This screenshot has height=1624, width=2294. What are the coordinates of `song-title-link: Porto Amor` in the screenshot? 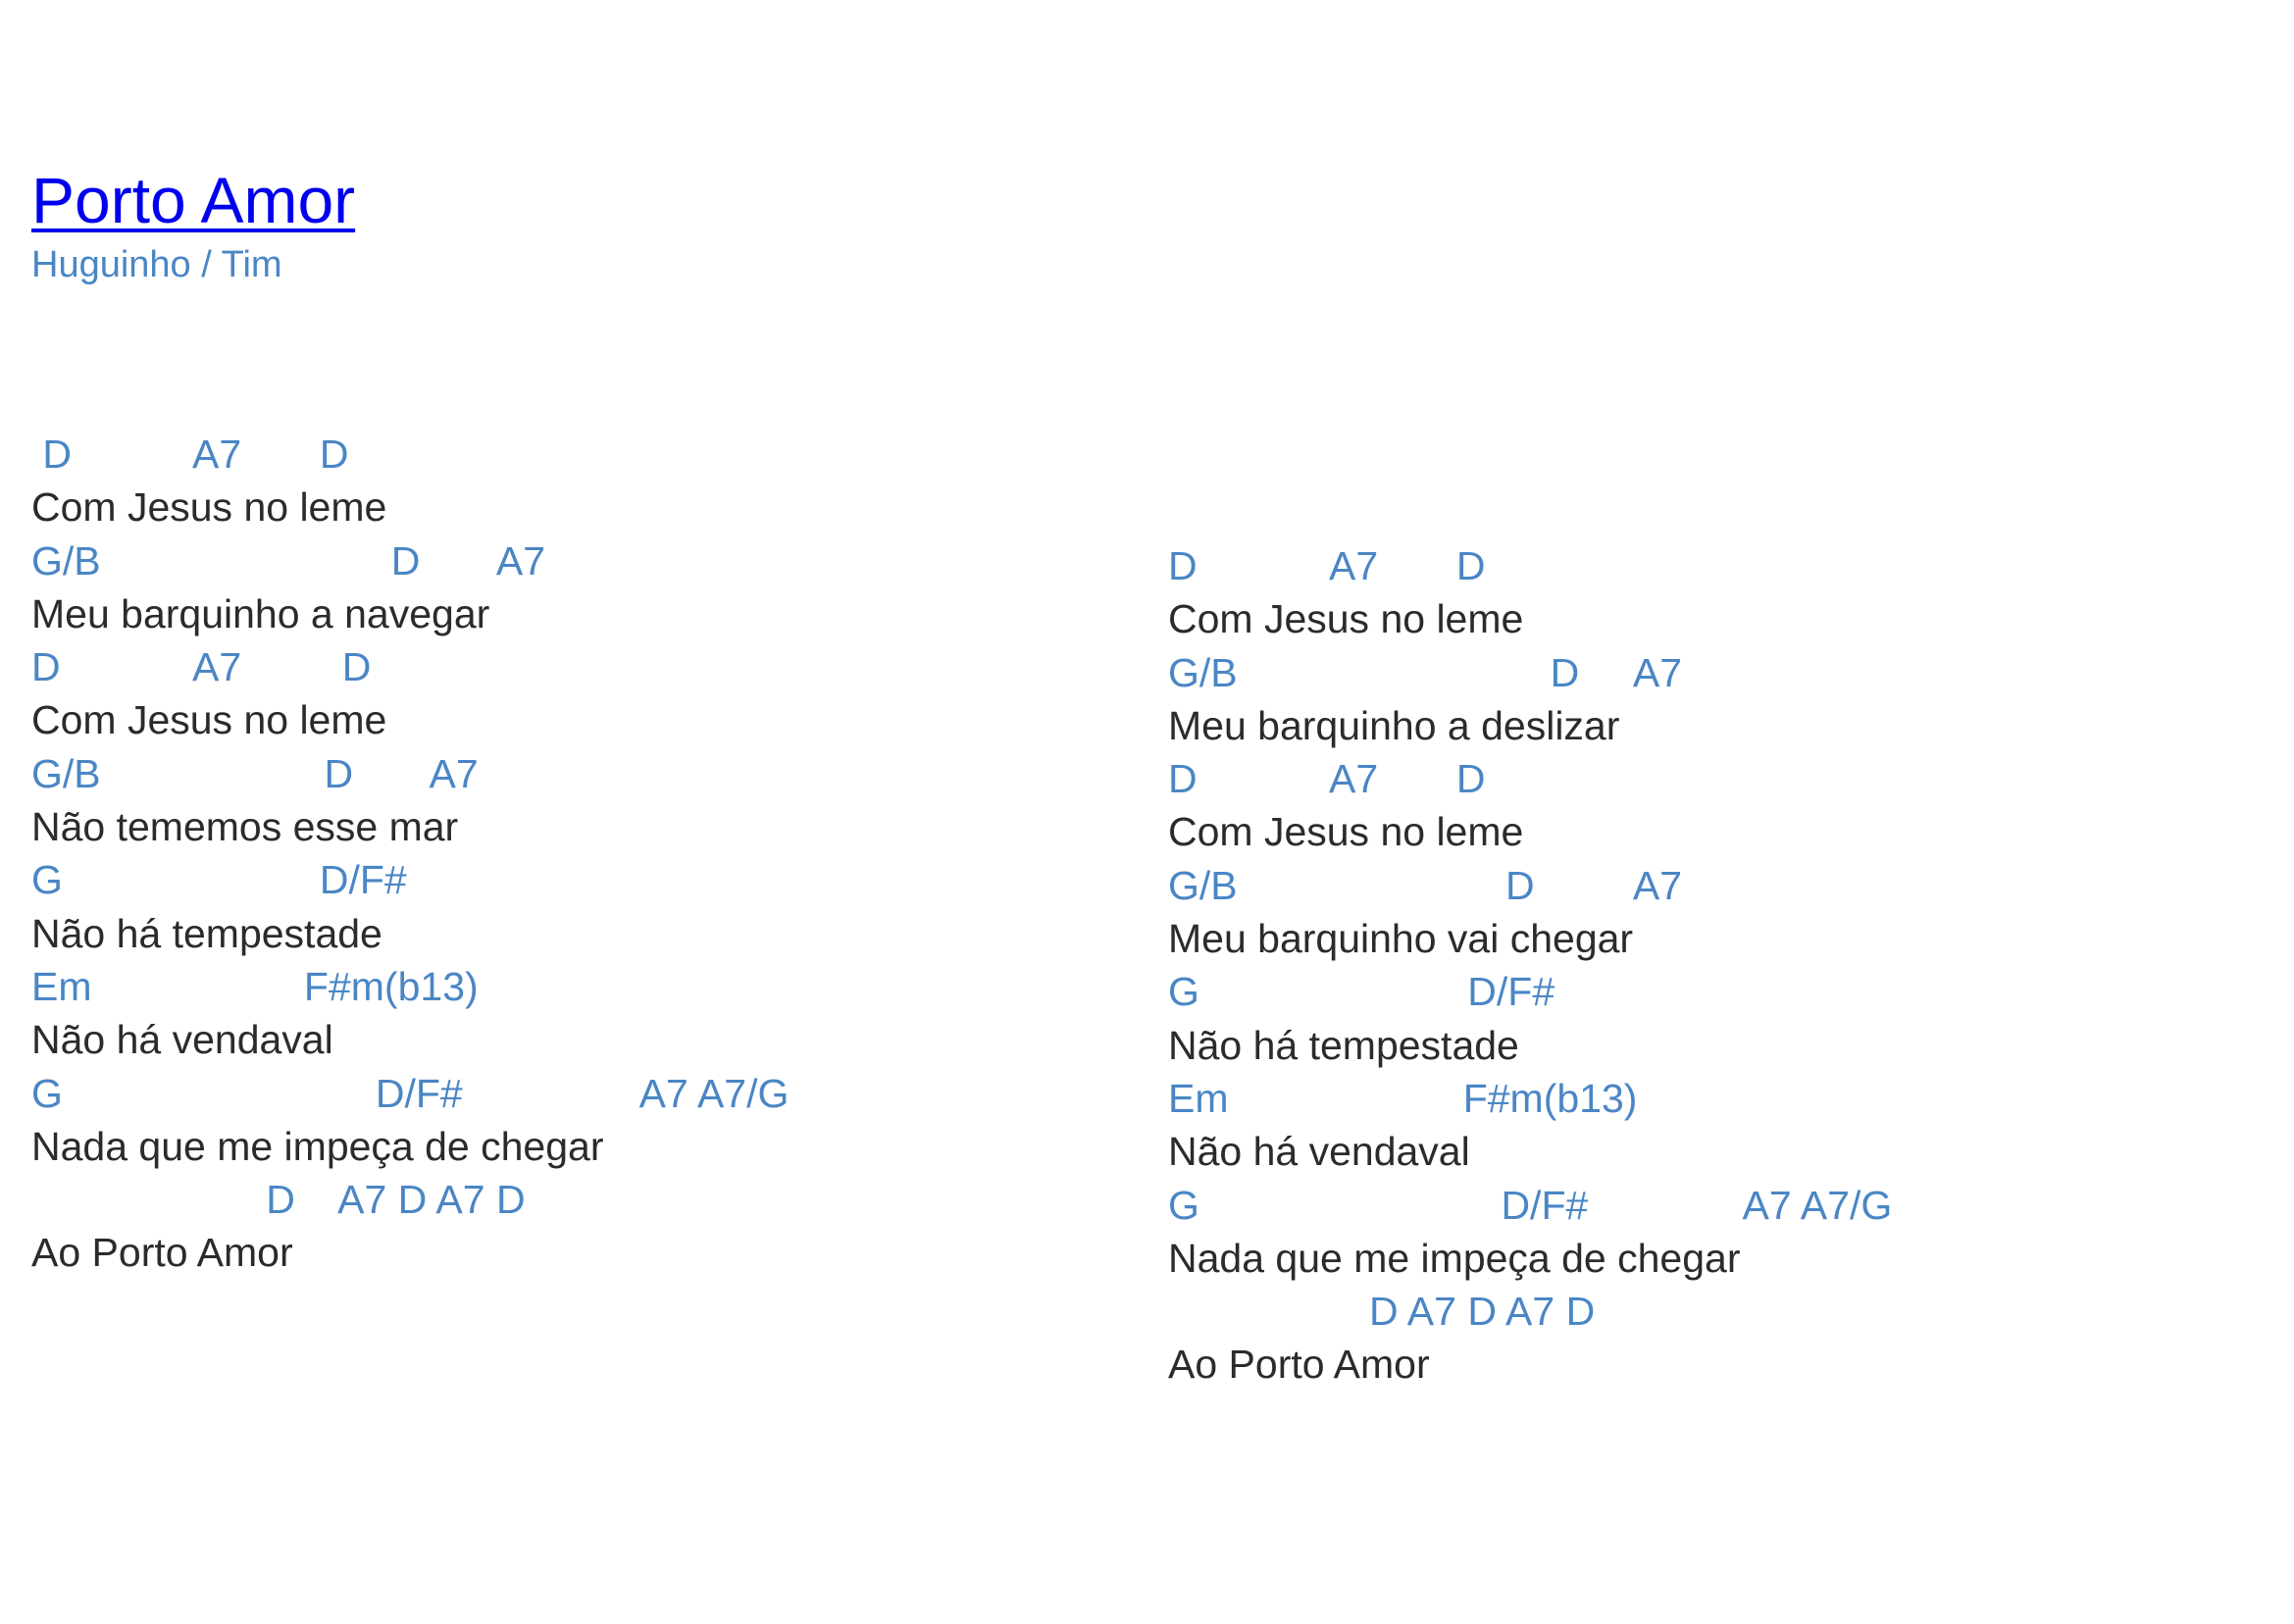 It's located at (193, 200).